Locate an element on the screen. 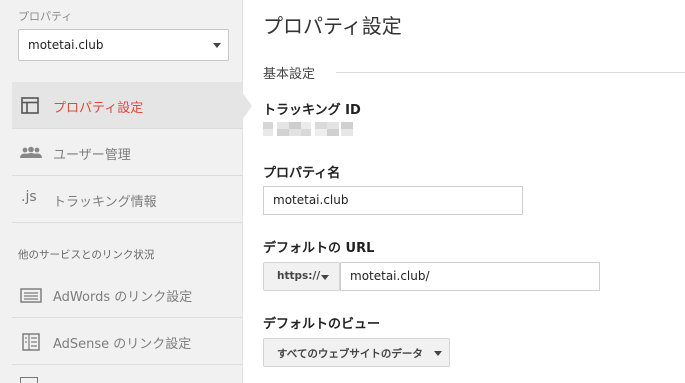 The width and height of the screenshot is (685, 383). nav-item-label: AdSense のリンク設定 is located at coordinates (122, 344).